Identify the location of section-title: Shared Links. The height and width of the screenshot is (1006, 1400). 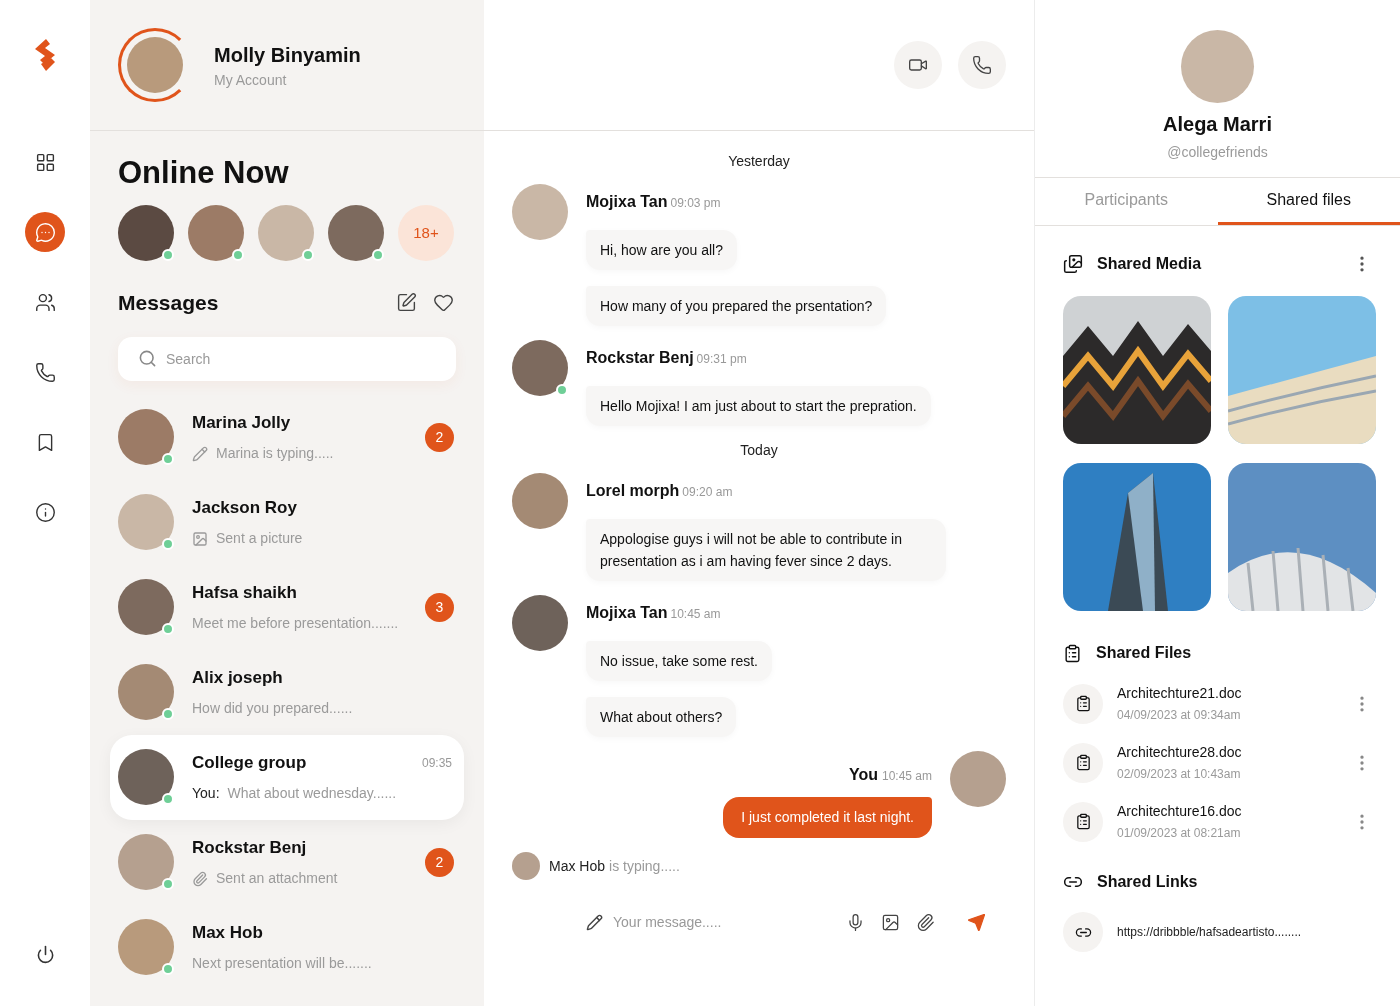
(1147, 882).